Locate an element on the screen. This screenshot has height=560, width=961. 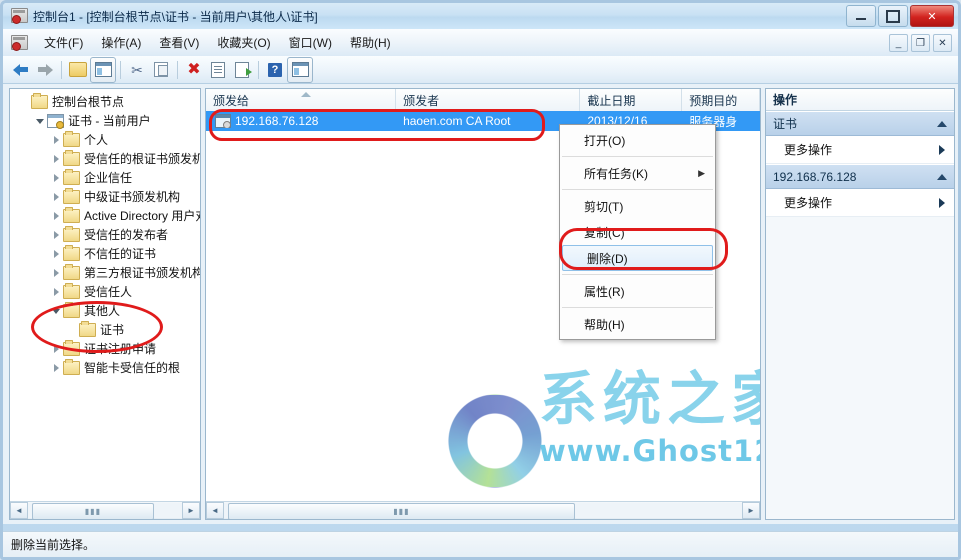
tree-item: 中级证书颁发机构 is located at coordinates (105, 196).